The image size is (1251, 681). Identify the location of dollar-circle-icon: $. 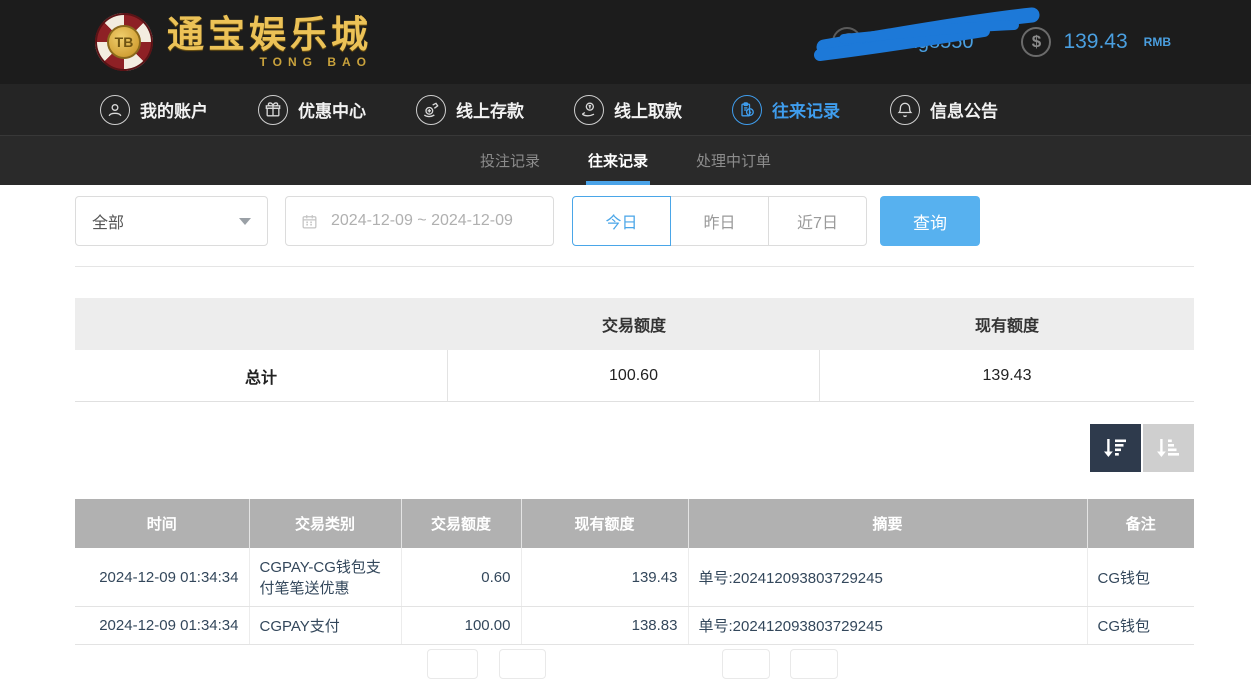
(1036, 42).